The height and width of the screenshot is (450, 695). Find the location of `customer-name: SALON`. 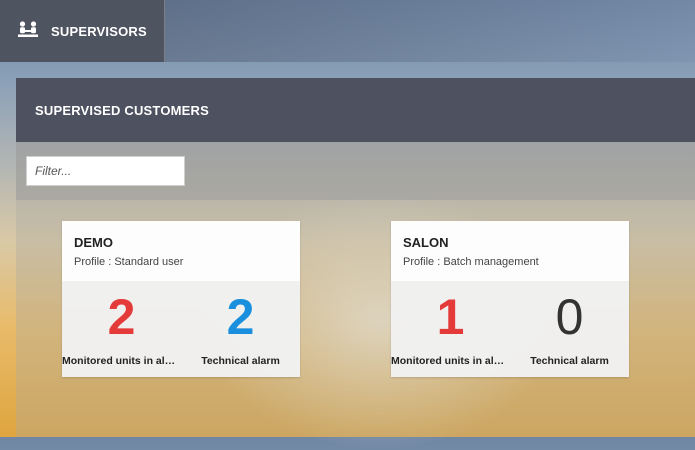

customer-name: SALON is located at coordinates (426, 242).